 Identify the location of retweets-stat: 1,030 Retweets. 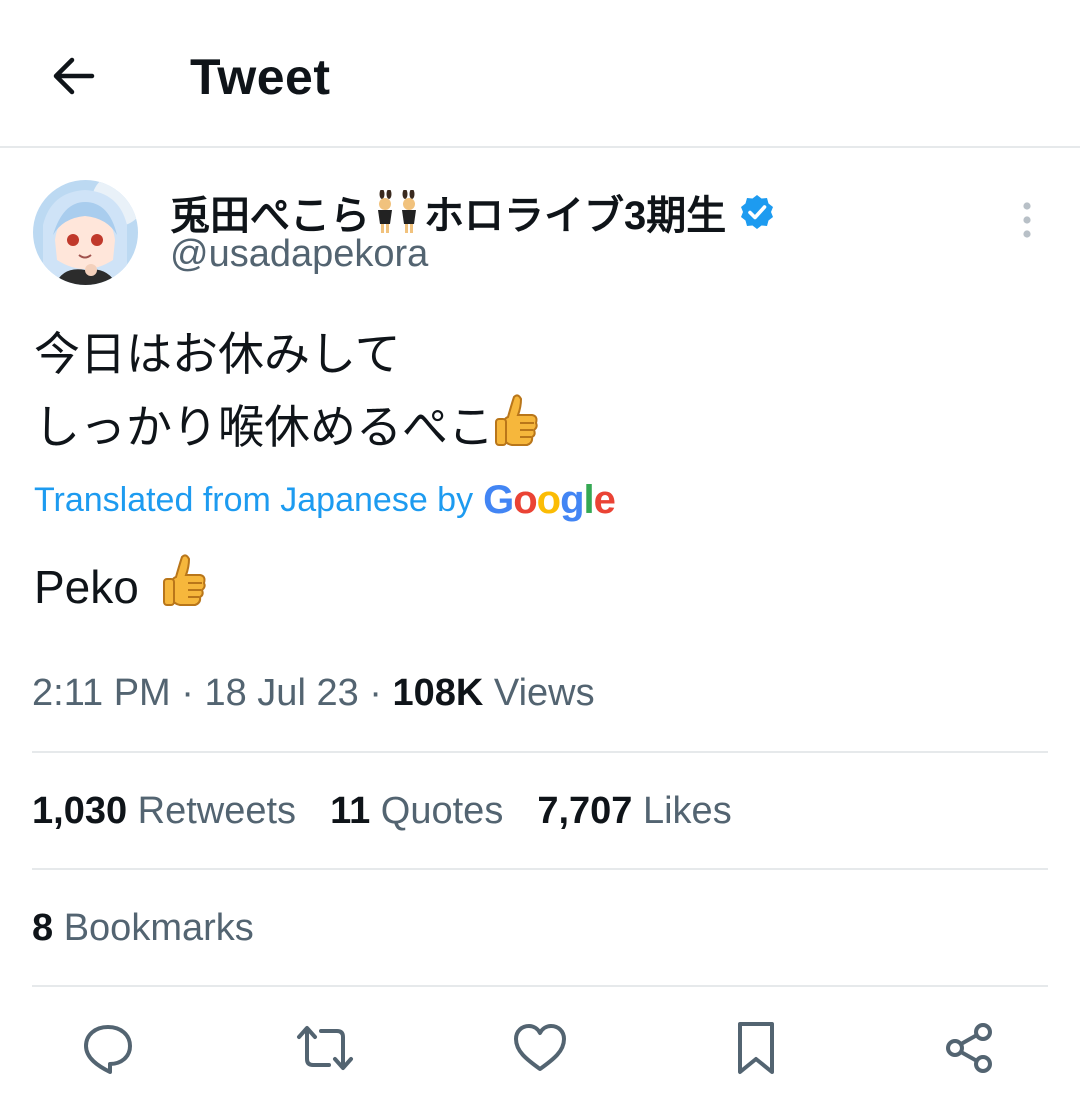
(164, 811).